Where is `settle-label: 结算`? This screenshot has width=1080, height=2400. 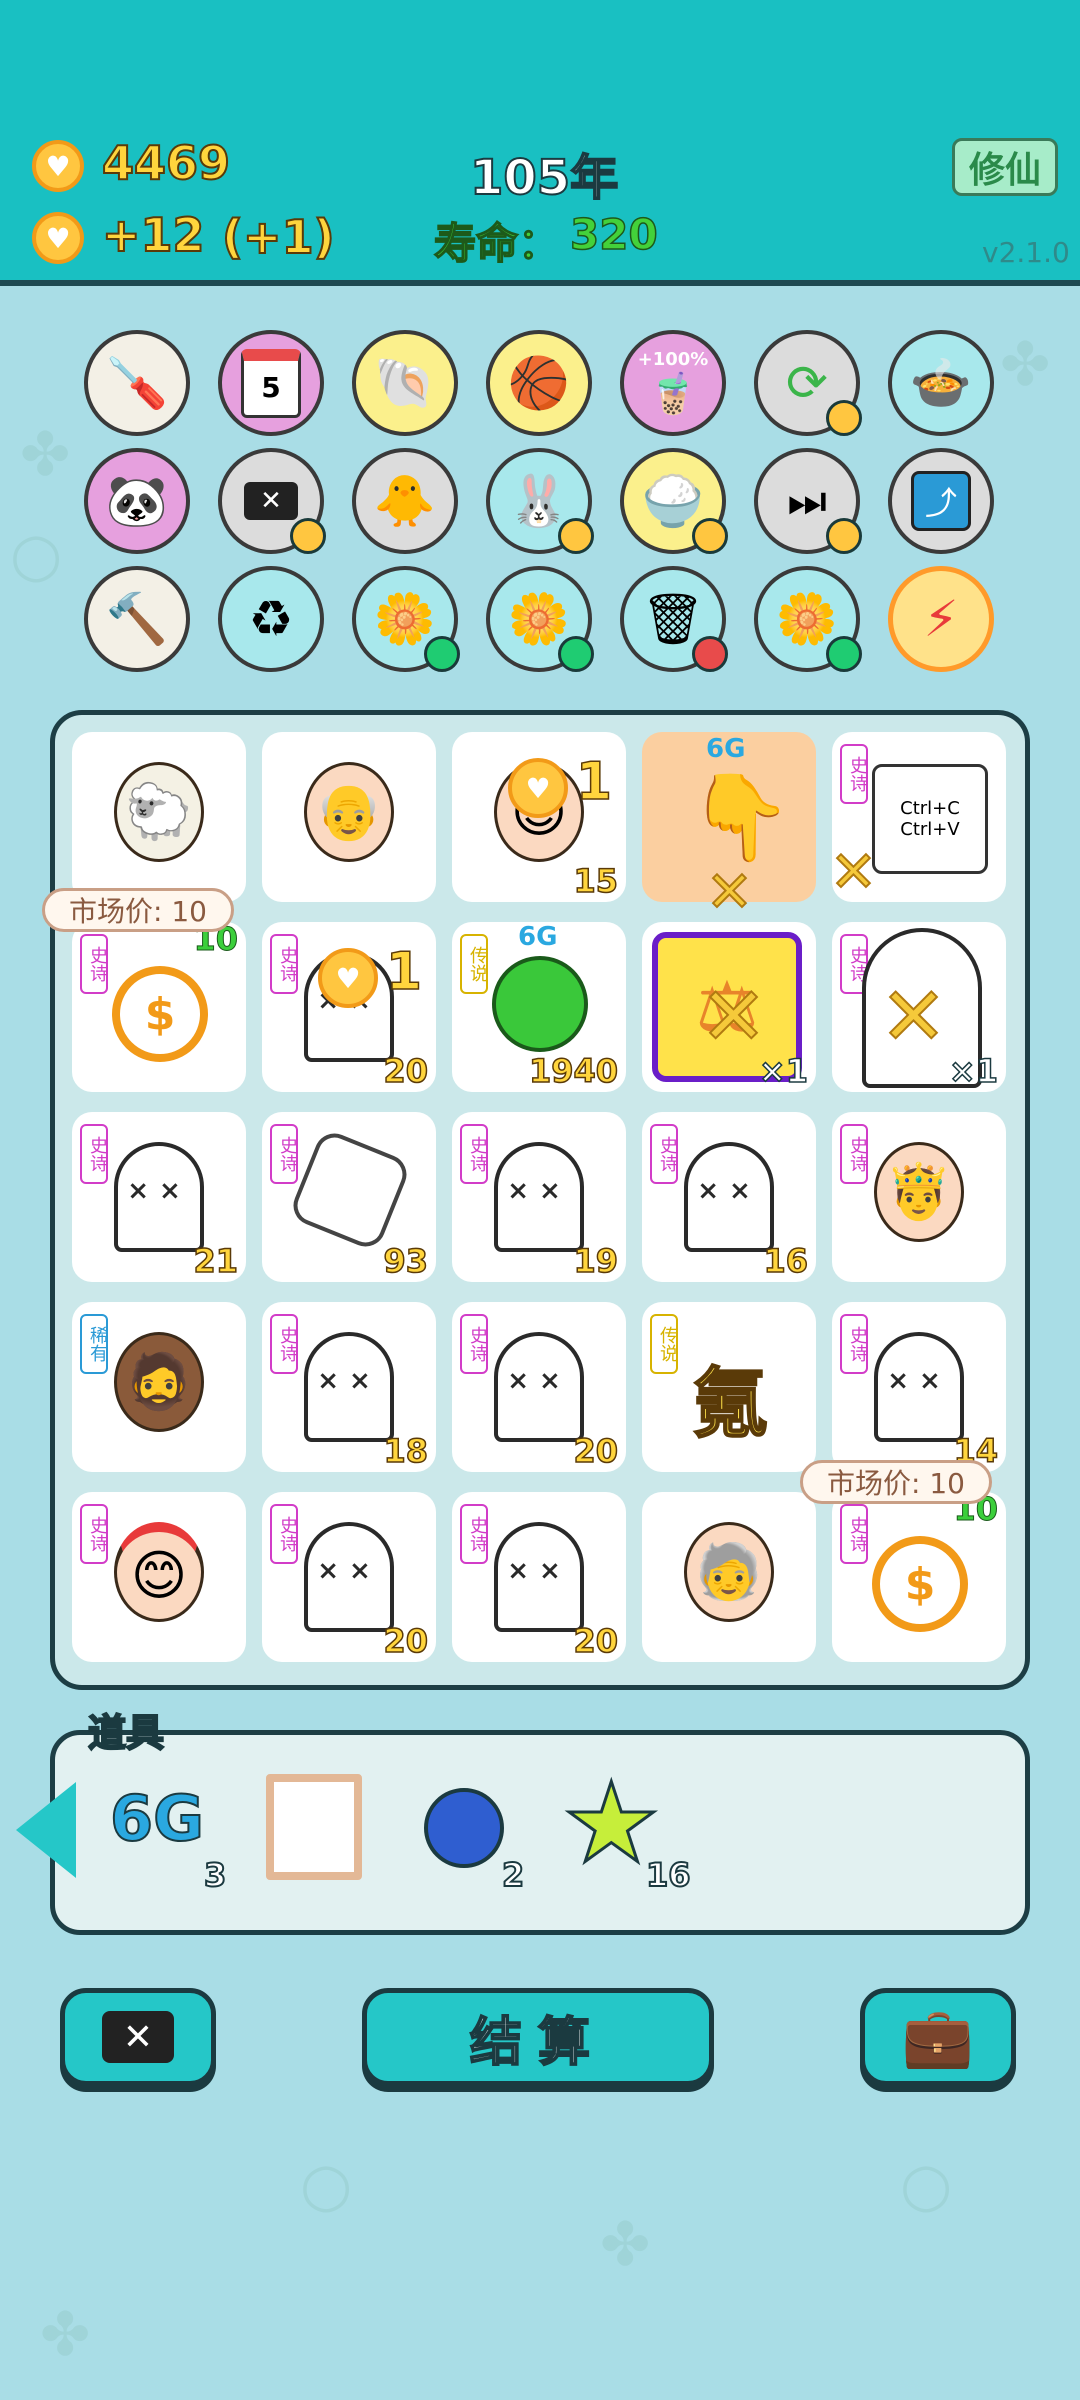
settle-label: 结算 is located at coordinates (537, 2043).